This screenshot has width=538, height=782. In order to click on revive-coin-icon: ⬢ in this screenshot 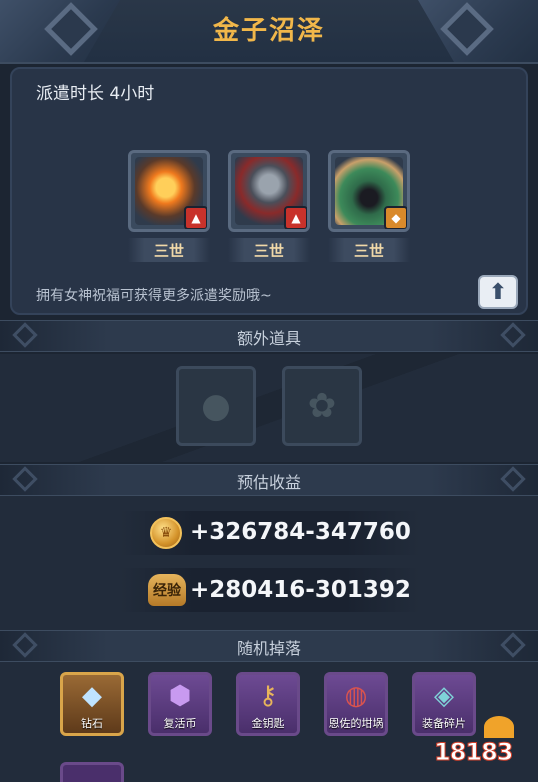, I will do `click(180, 696)`.